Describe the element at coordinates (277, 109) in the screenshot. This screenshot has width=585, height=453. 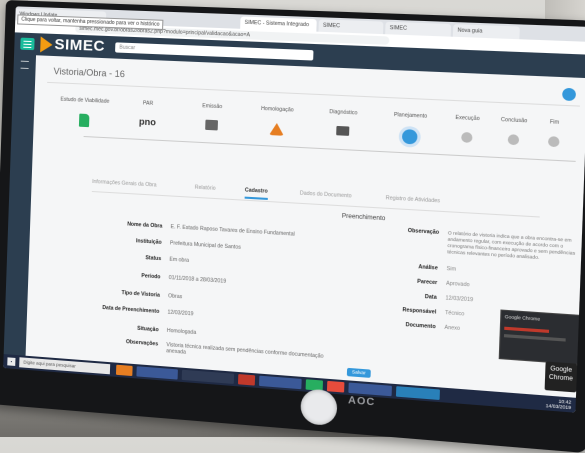
I see `workflow-step-label: Homologação` at that location.